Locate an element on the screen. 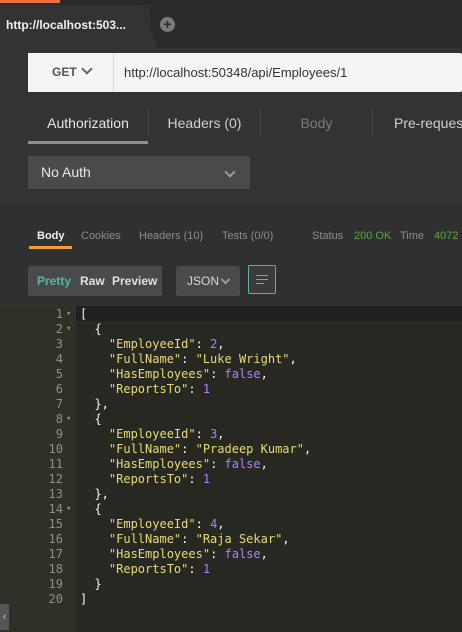 The width and height of the screenshot is (462, 632). line-number: 5 is located at coordinates (59, 374).